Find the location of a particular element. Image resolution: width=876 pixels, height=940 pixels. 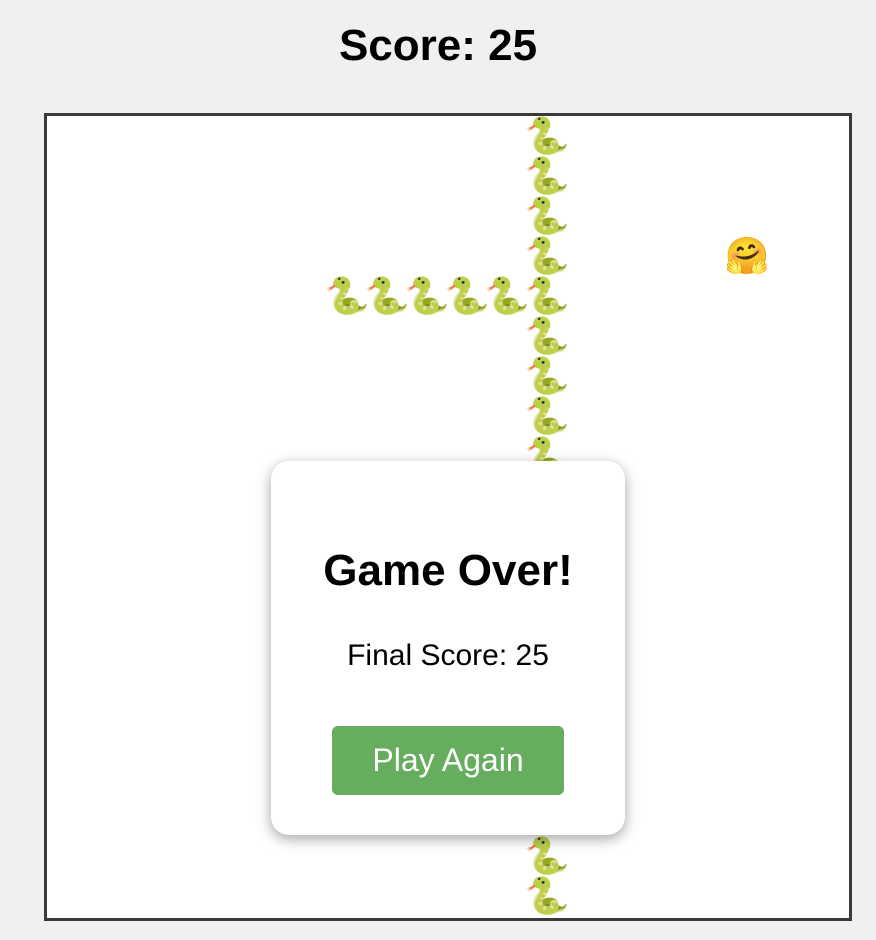

play-again-button: Play Again is located at coordinates (448, 760).